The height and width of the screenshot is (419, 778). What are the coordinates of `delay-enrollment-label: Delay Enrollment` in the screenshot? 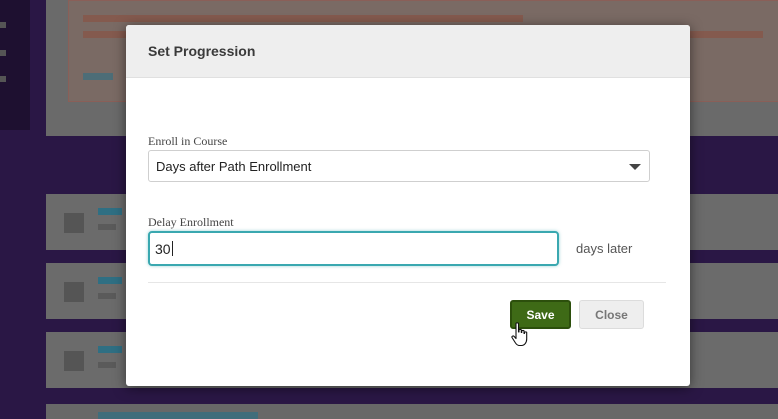 It's located at (191, 222).